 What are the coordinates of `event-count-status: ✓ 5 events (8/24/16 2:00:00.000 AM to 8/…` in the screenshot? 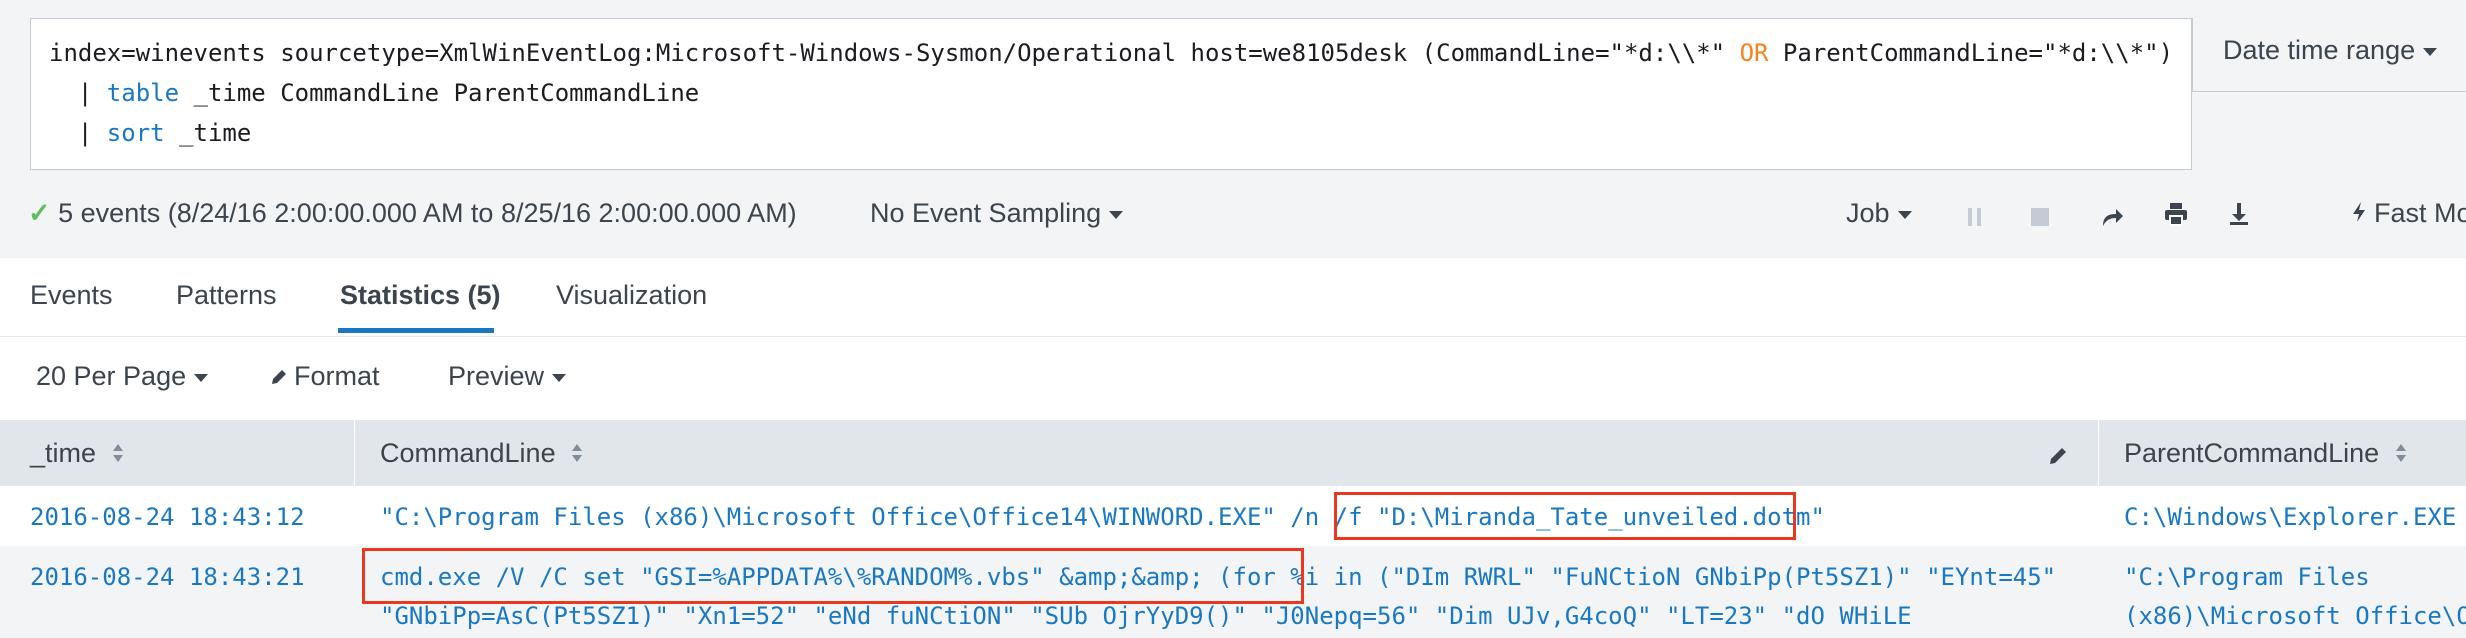 It's located at (412, 213).